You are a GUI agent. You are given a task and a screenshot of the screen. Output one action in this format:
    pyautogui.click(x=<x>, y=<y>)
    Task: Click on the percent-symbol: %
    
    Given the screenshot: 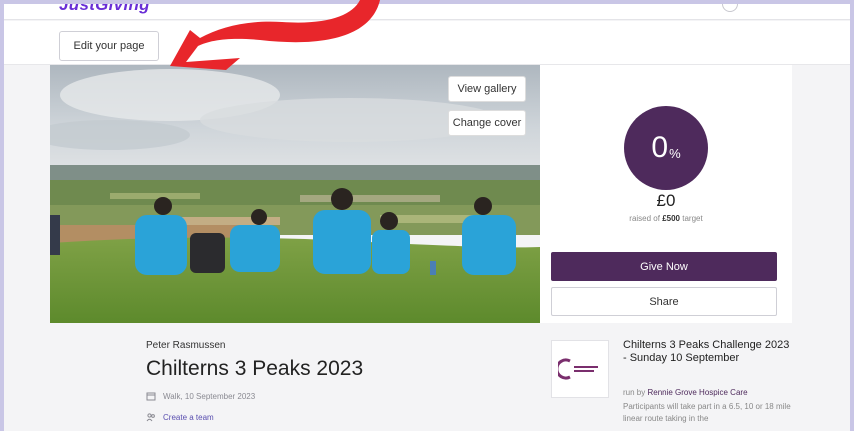 What is the action you would take?
    pyautogui.click(x=675, y=153)
    